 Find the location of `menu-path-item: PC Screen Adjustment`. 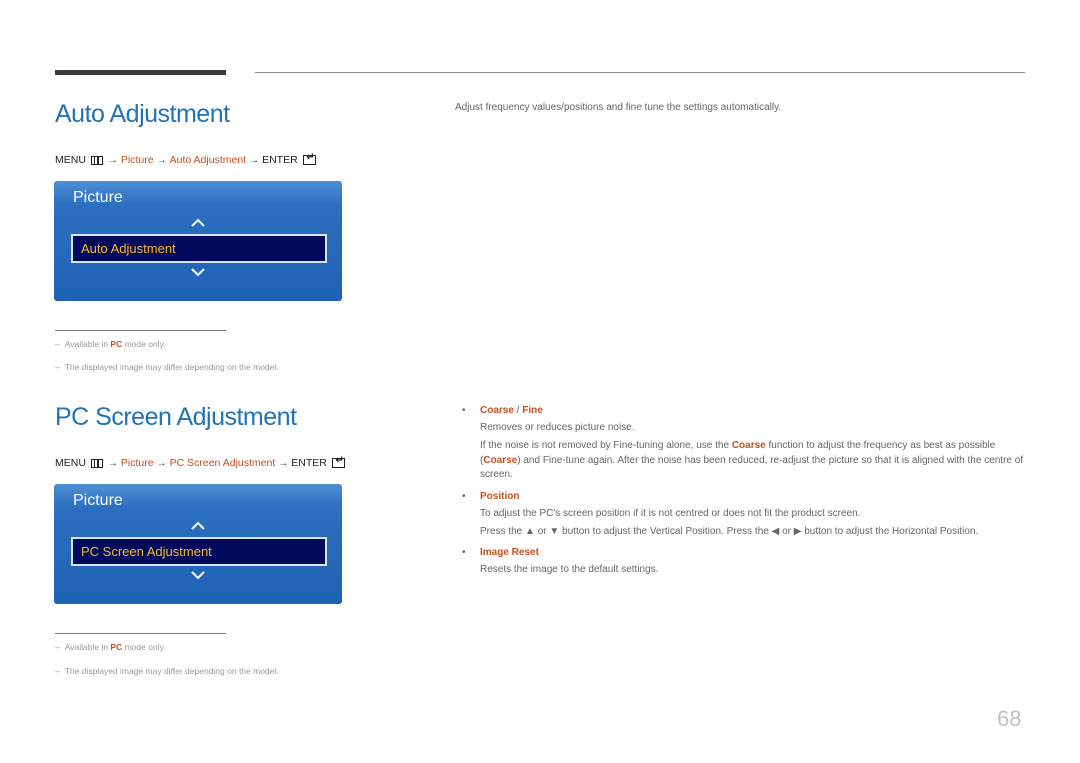

menu-path-item: PC Screen Adjustment is located at coordinates (222, 463).